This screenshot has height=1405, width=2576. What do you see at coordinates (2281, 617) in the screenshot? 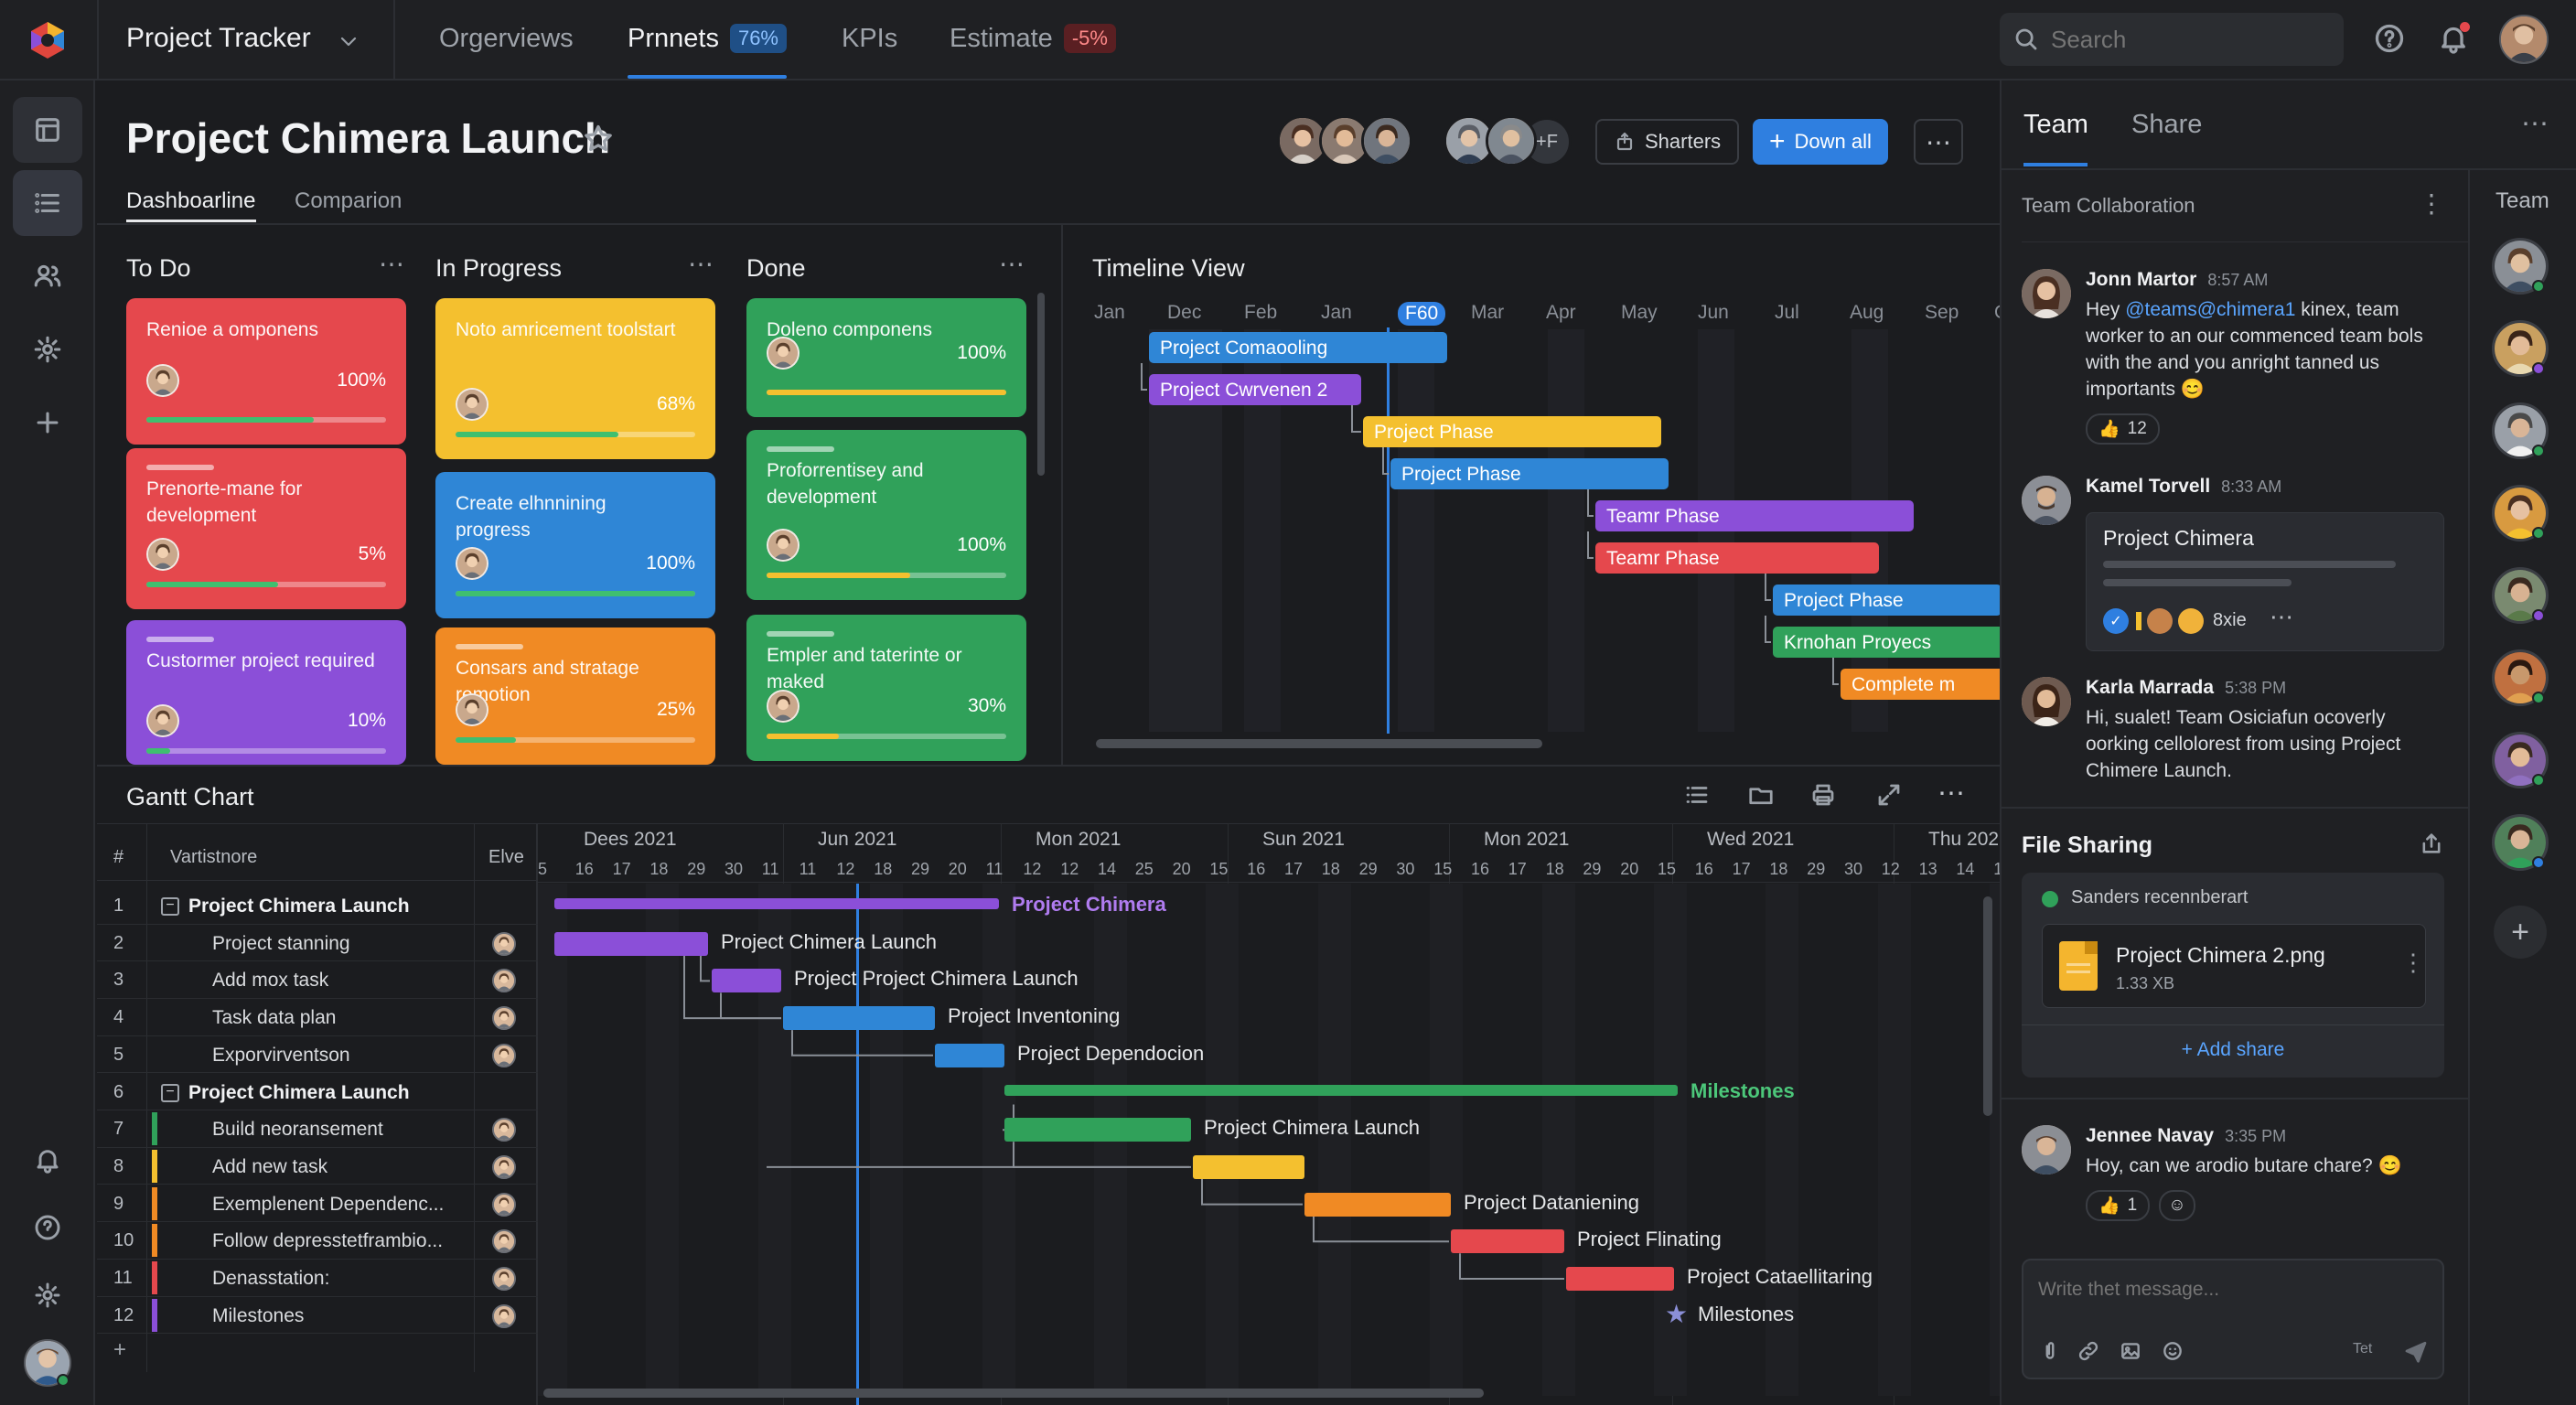
I see `card-more-icon: ⋯` at bounding box center [2281, 617].